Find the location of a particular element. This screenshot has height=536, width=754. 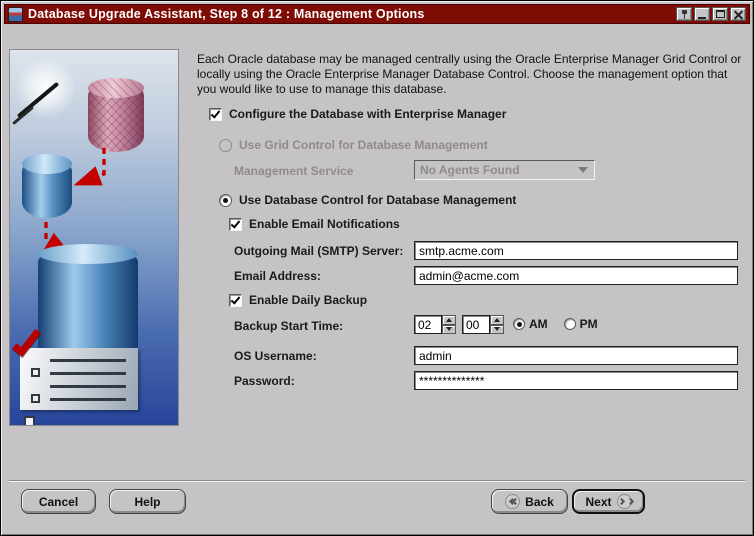

password-input is located at coordinates (576, 380).